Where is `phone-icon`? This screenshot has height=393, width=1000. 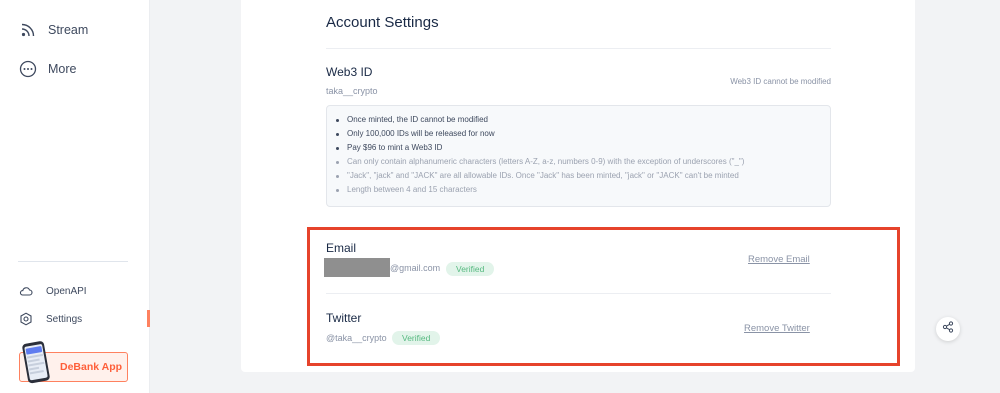 phone-icon is located at coordinates (37, 362).